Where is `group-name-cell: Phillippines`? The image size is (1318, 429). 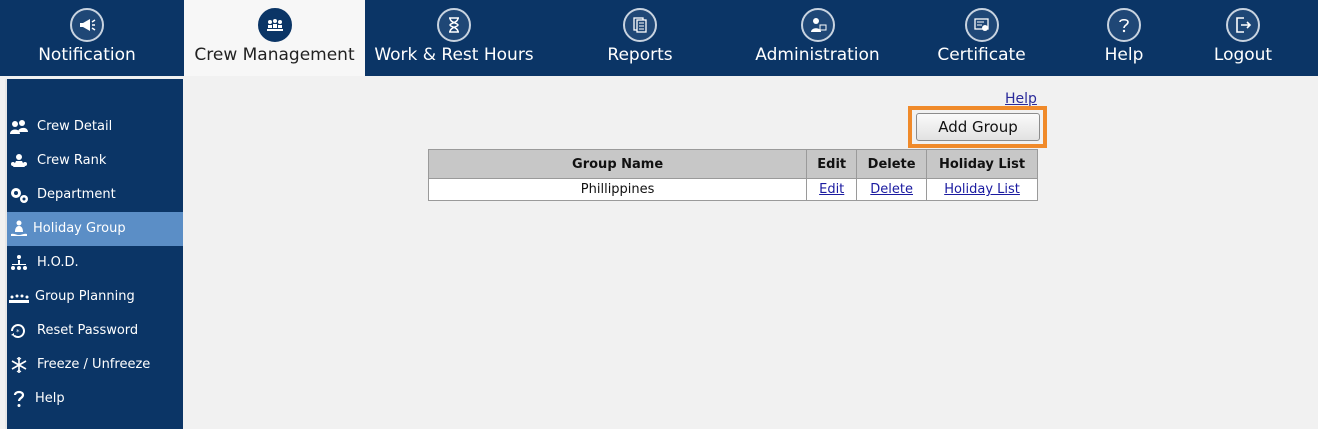 group-name-cell: Phillippines is located at coordinates (617, 189).